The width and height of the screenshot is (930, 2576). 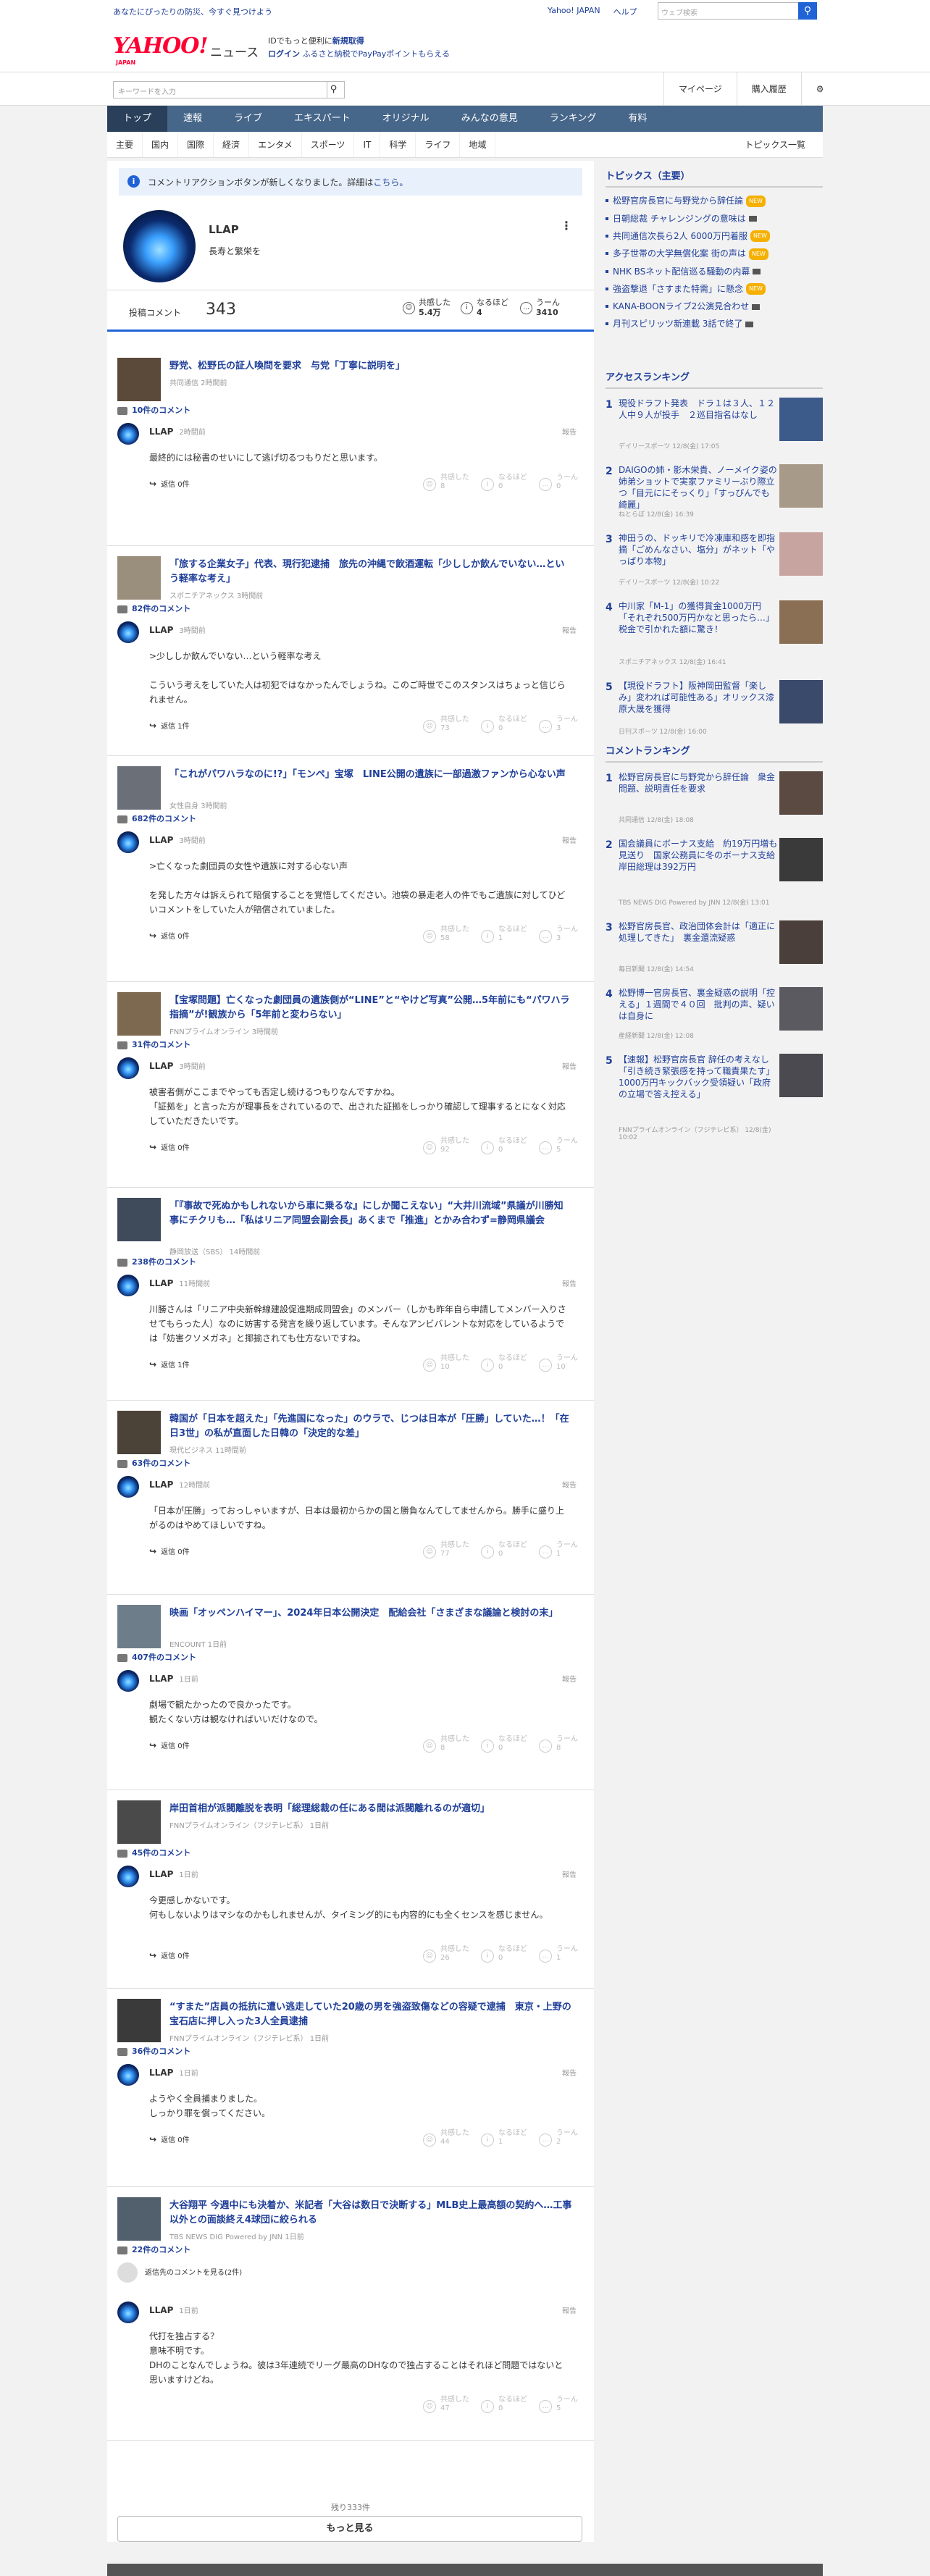 What do you see at coordinates (153, 2249) in the screenshot?
I see `comment-count-link: 22件のコメント` at bounding box center [153, 2249].